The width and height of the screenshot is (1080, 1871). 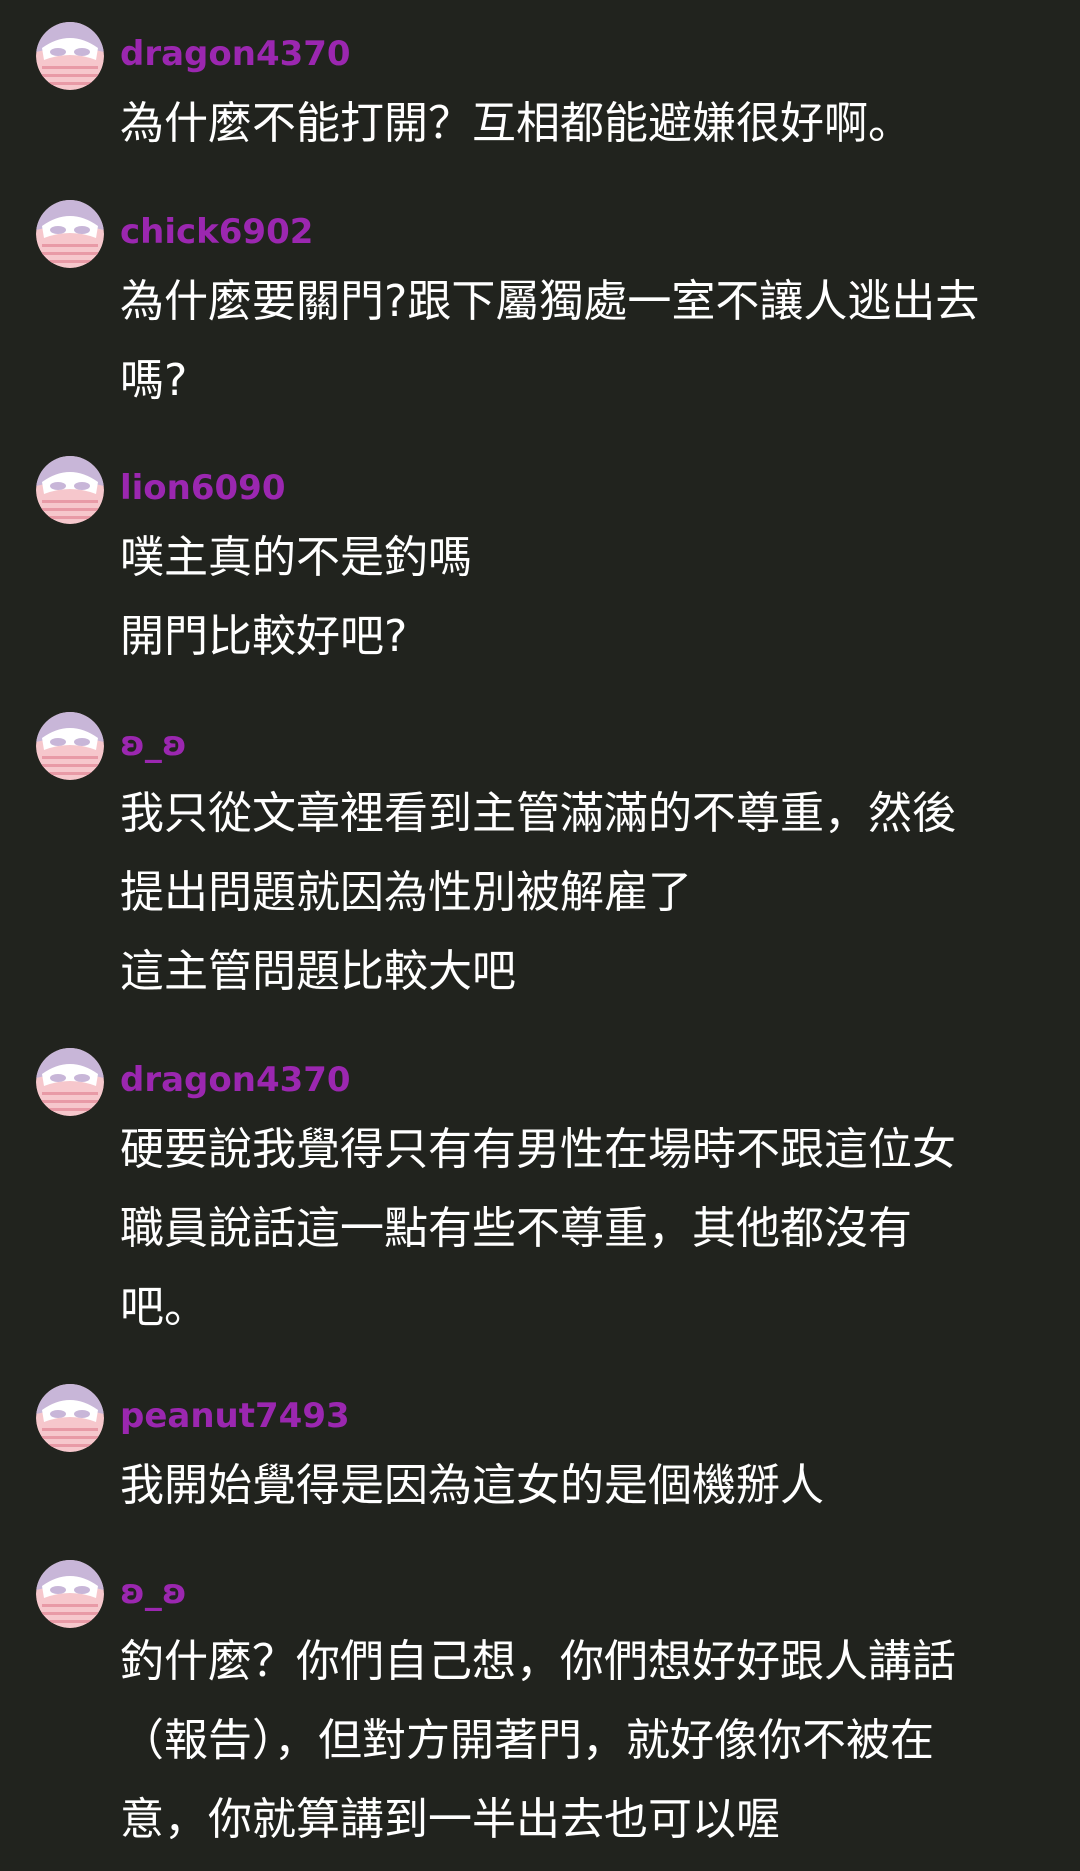 What do you see at coordinates (164, 1307) in the screenshot?
I see `comment-text-line: 吧。` at bounding box center [164, 1307].